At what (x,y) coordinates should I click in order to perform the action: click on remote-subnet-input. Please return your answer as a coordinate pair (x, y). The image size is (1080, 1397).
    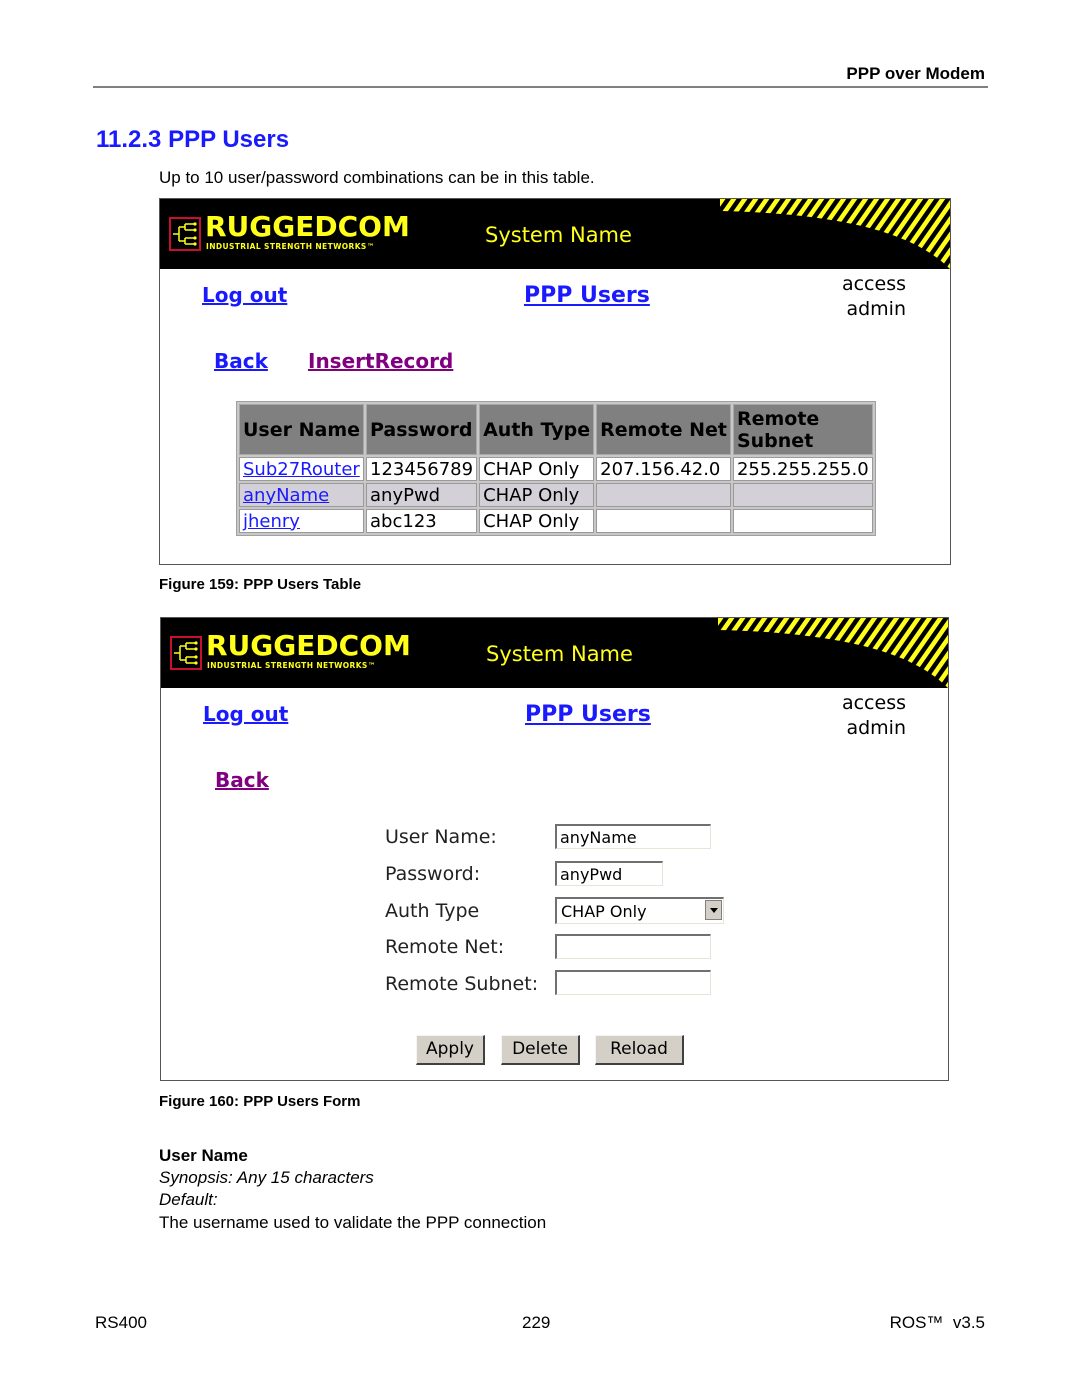
    Looking at the image, I should click on (633, 982).